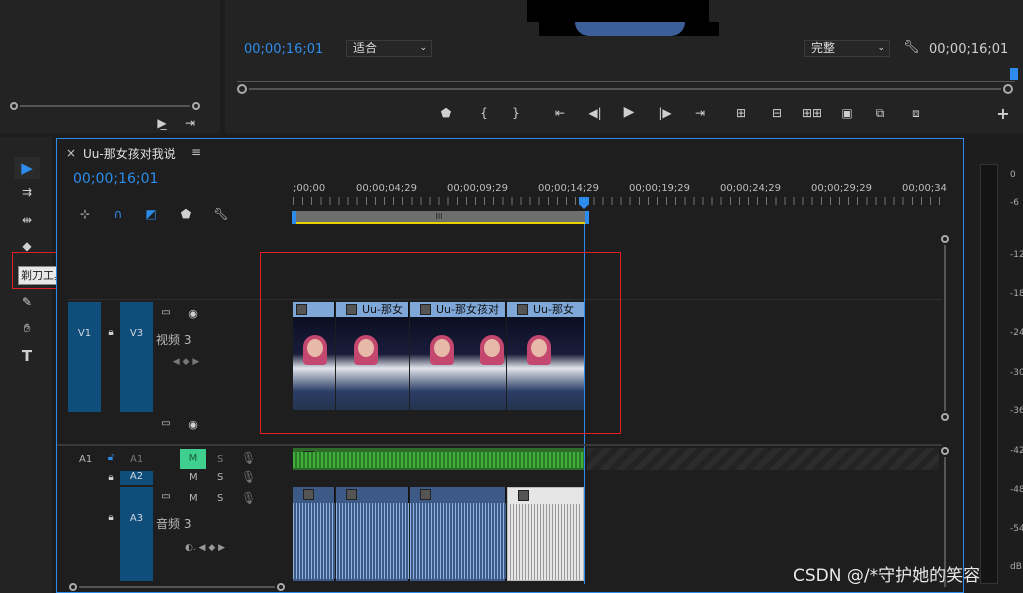 This screenshot has width=1023, height=593. Describe the element at coordinates (177, 587) in the screenshot. I see `timeline-hscrollbar` at that location.